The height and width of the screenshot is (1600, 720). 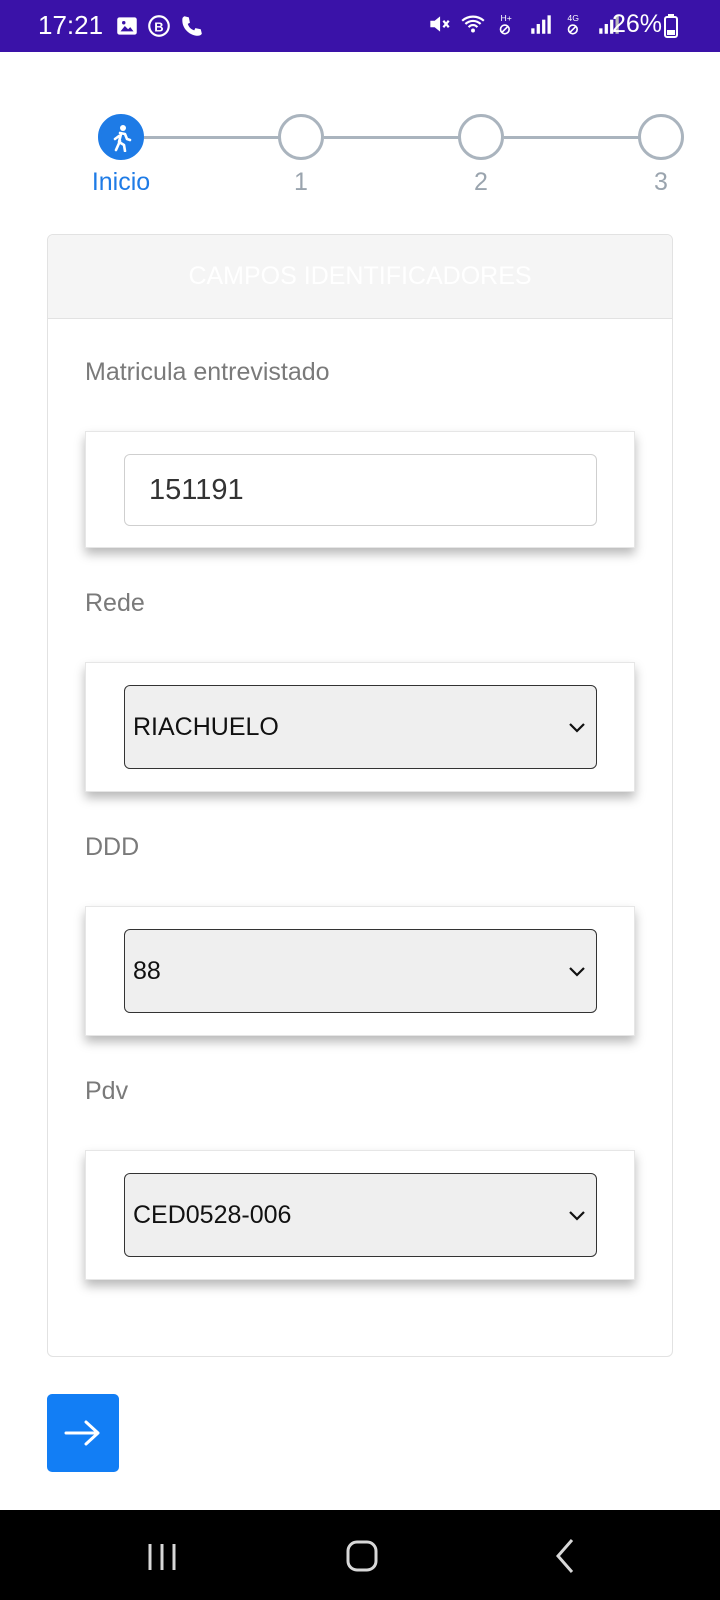 What do you see at coordinates (301, 182) in the screenshot?
I see `step-label-1: 1` at bounding box center [301, 182].